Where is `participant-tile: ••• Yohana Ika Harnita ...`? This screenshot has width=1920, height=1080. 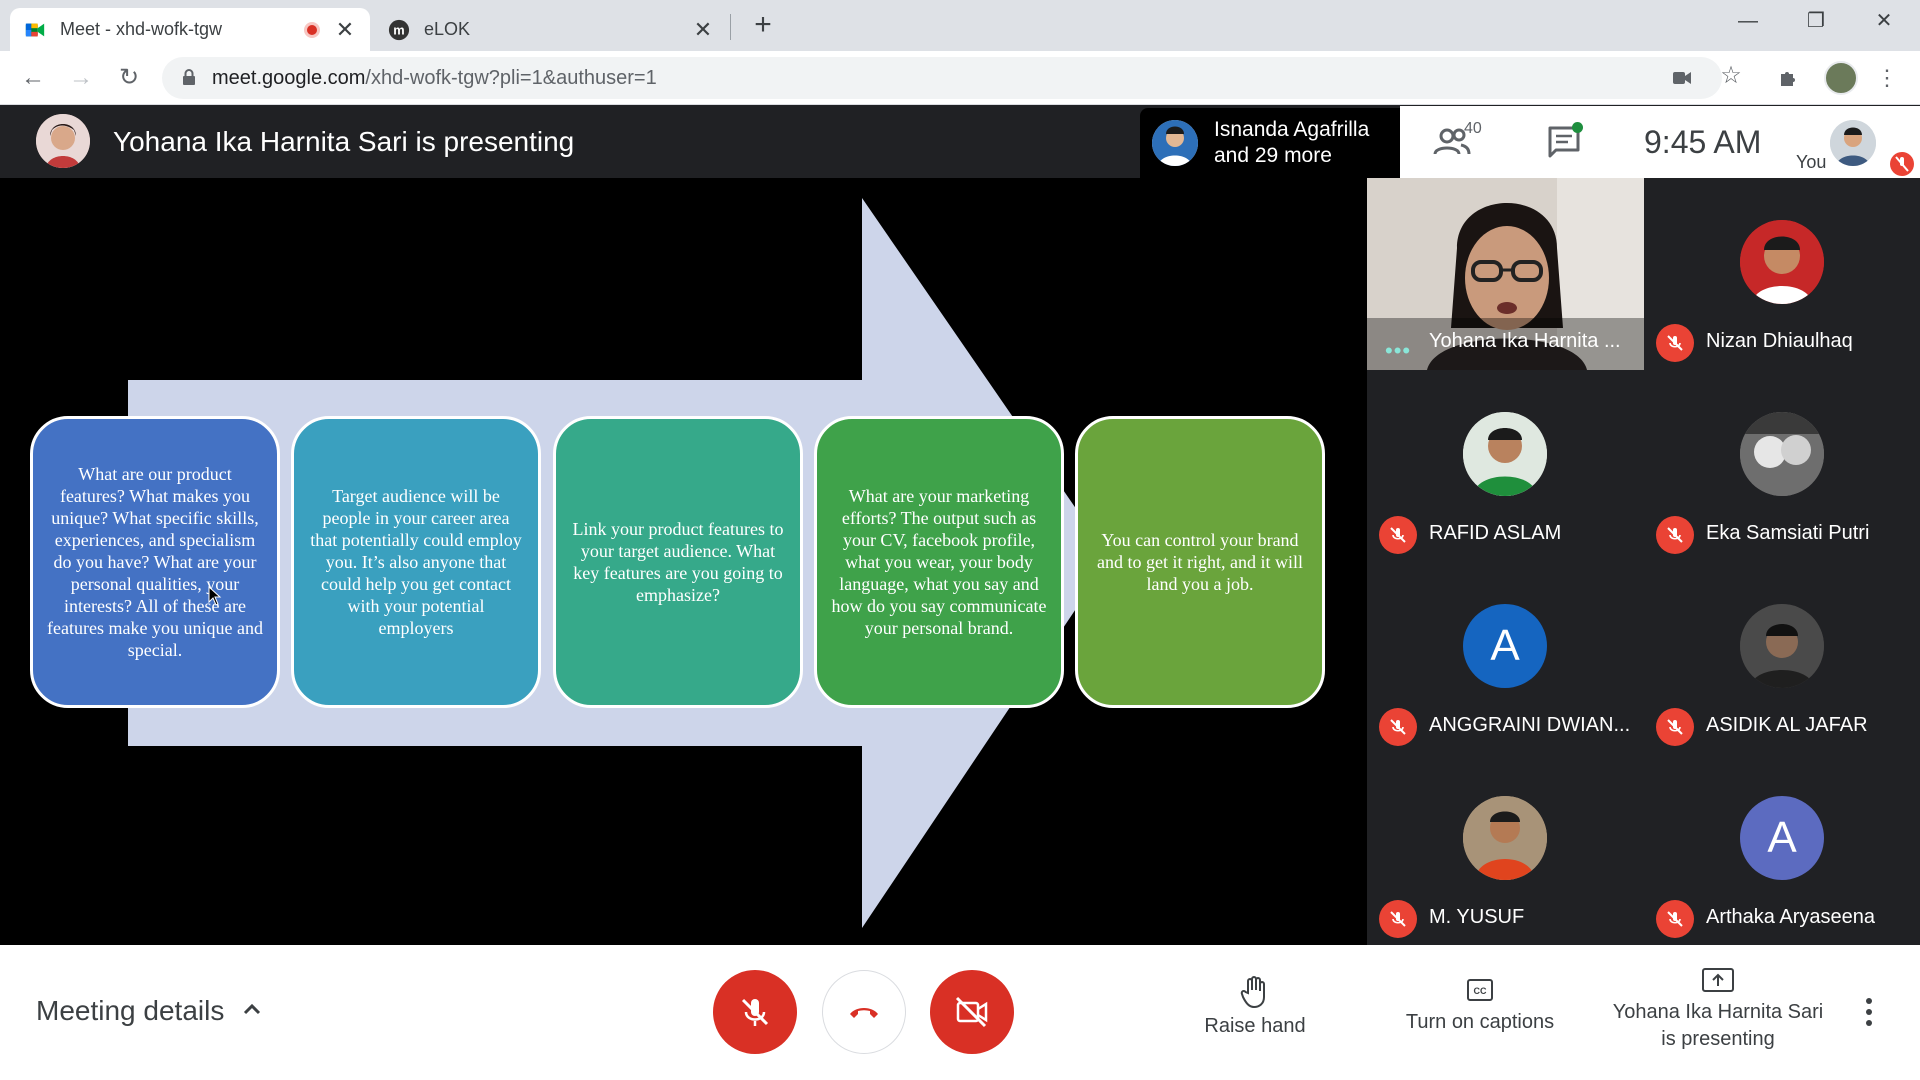
participant-tile: ••• Yohana Ika Harnita ... is located at coordinates (1505, 274).